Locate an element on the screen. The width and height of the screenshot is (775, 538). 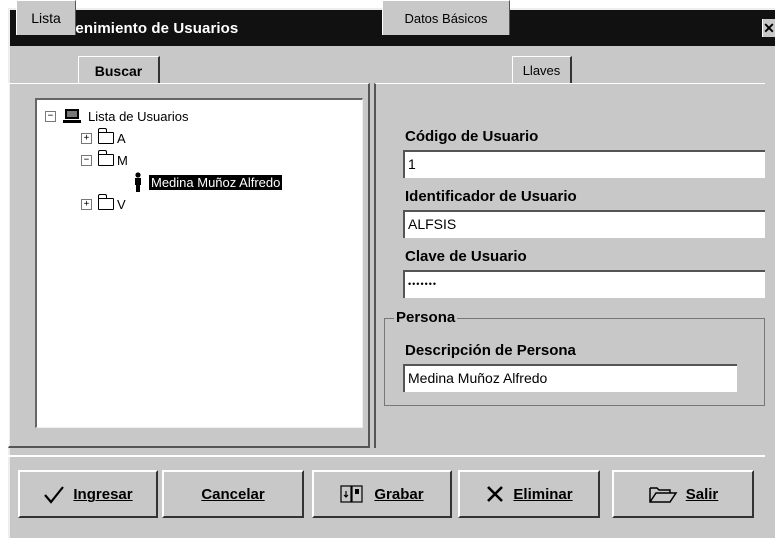
tab-datos-basicos: Datos Básicos is located at coordinates (446, 17).